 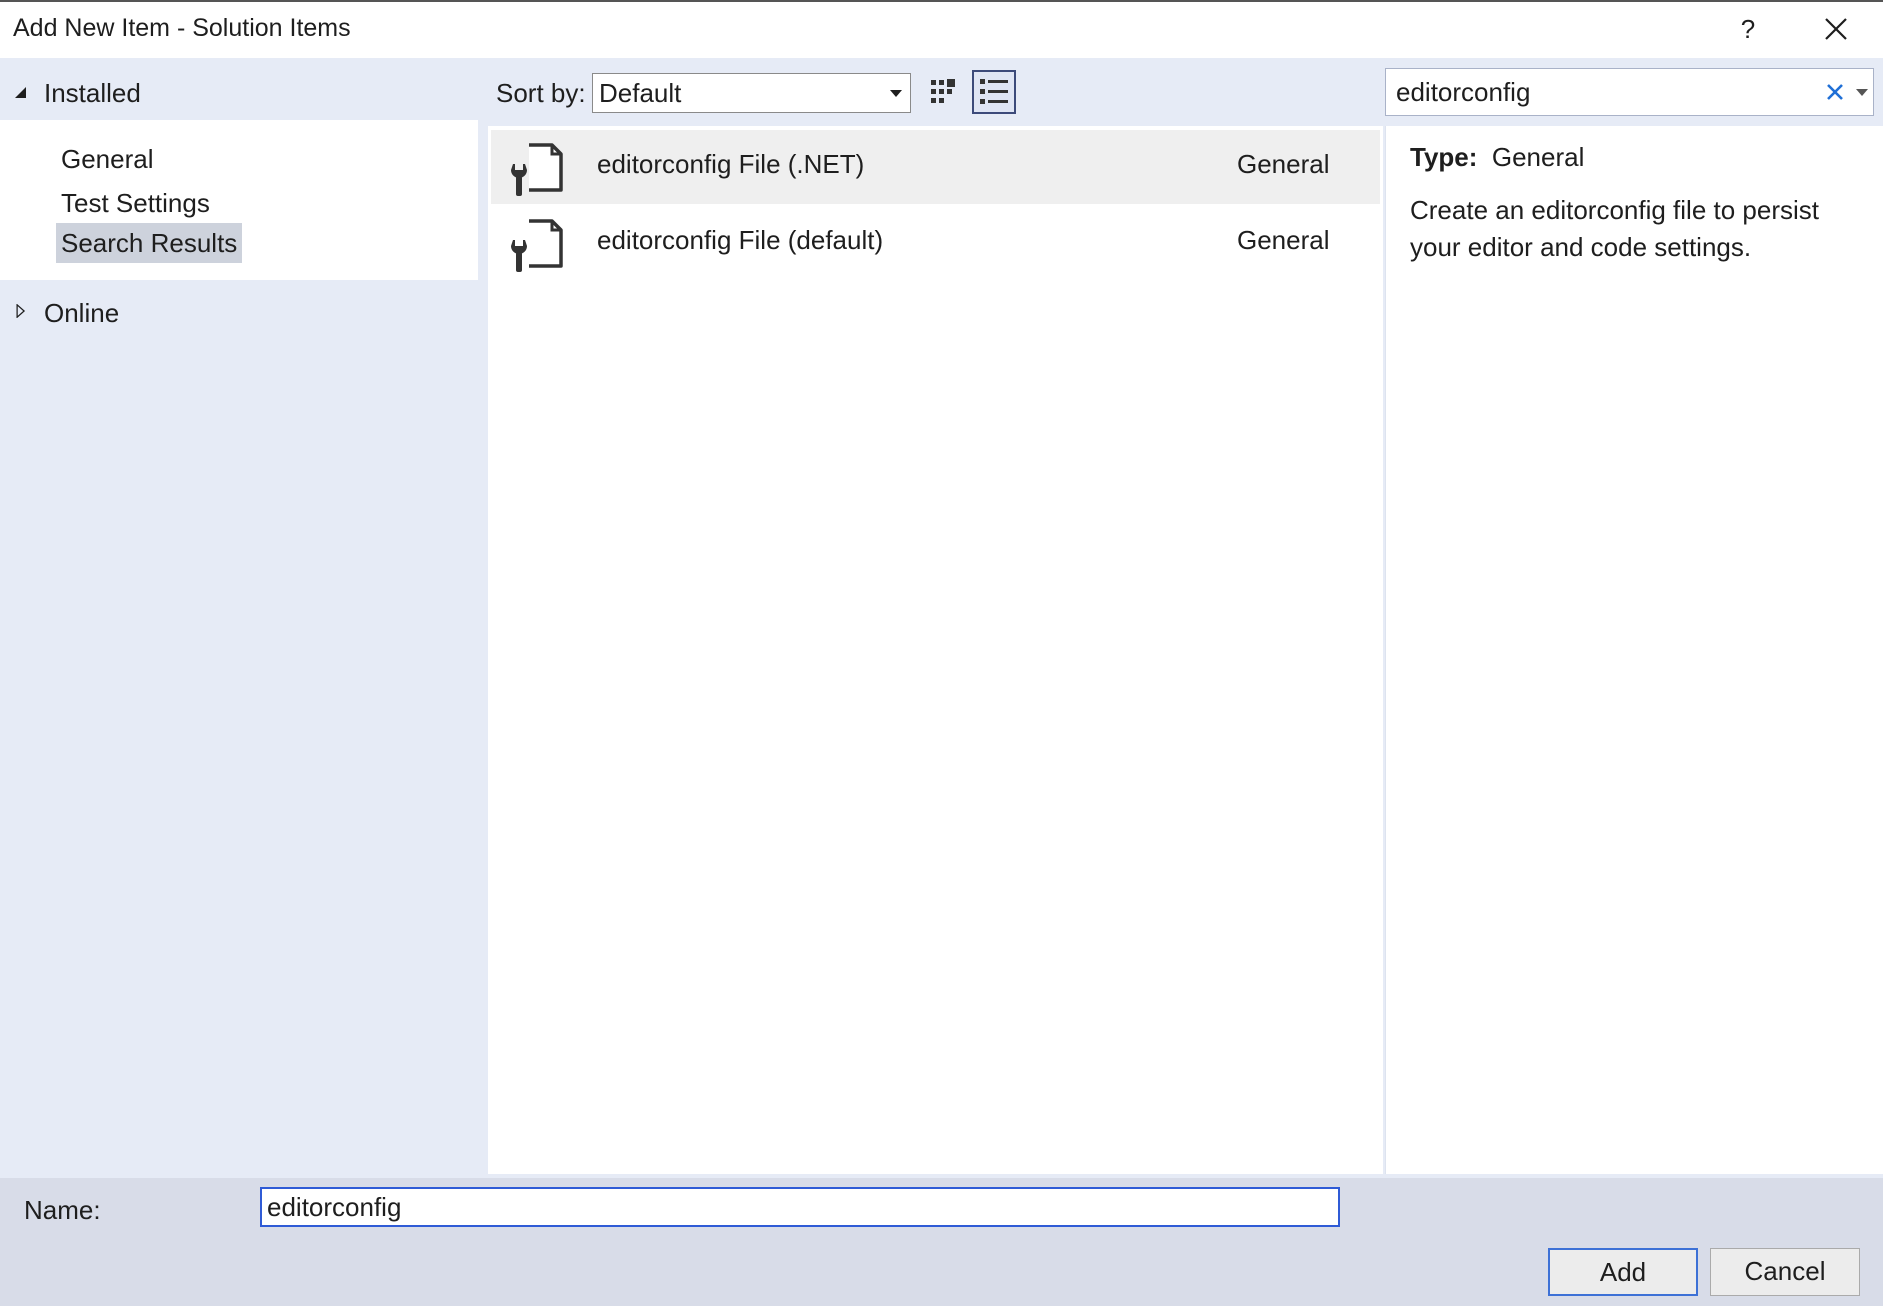 What do you see at coordinates (640, 93) in the screenshot?
I see `sort-by-value: Default` at bounding box center [640, 93].